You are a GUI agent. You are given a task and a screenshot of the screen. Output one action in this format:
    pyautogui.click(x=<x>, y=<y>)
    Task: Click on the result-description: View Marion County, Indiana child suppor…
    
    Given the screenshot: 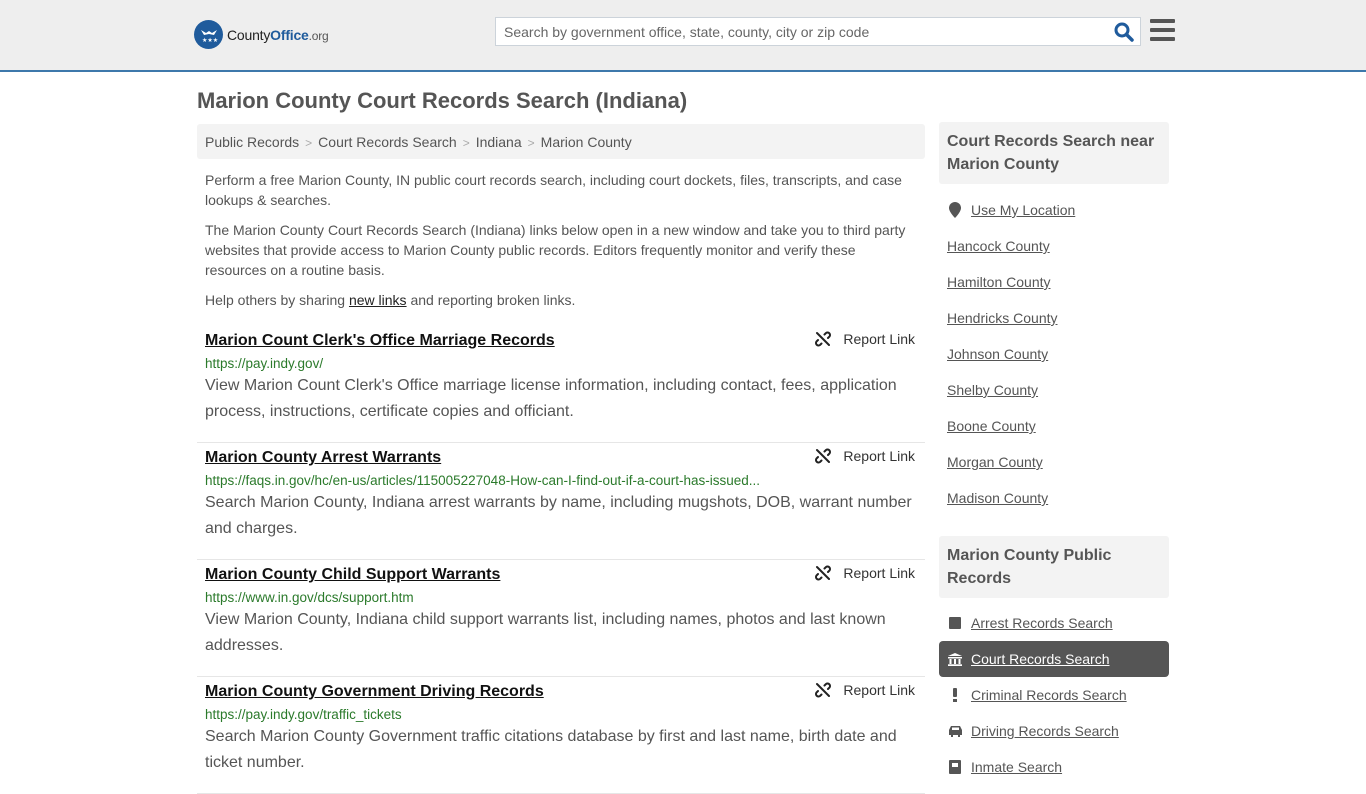 What is the action you would take?
    pyautogui.click(x=545, y=632)
    